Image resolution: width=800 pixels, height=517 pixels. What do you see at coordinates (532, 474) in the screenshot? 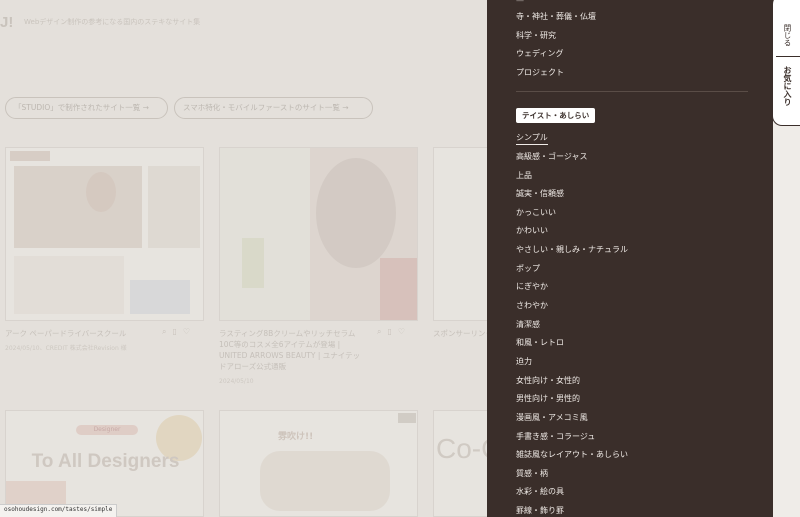
I see `drawer-item: 質感・柄` at bounding box center [532, 474].